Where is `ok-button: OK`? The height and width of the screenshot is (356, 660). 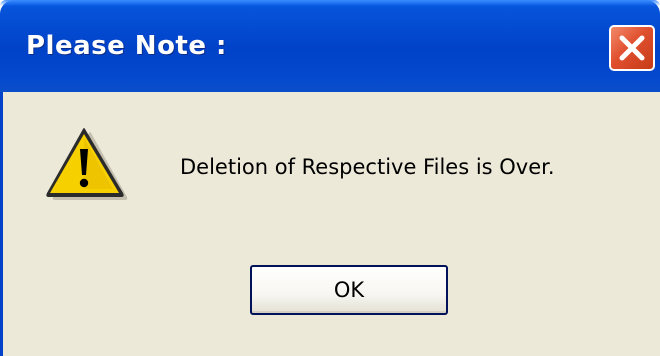 ok-button: OK is located at coordinates (349, 290).